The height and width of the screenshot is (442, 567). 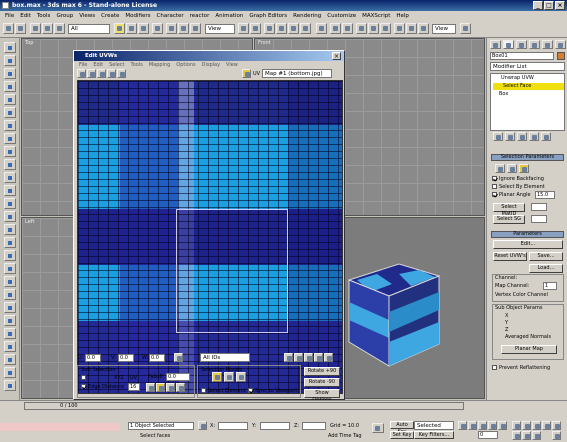 What do you see at coordinates (527, 157) in the screenshot?
I see `selection-parameters-rollout: Selection Parameters` at bounding box center [527, 157].